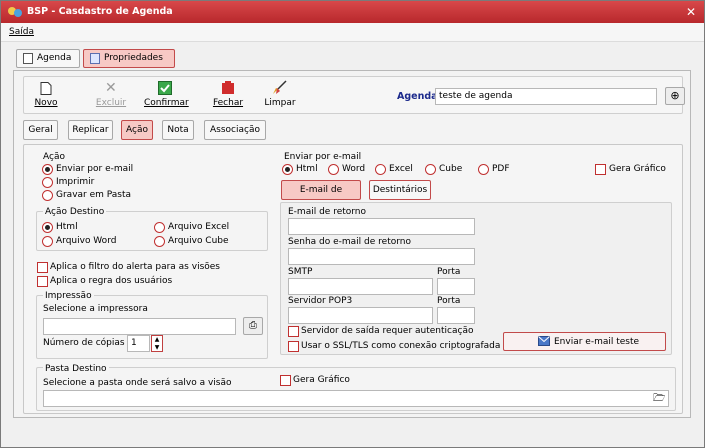 The width and height of the screenshot is (705, 448). Describe the element at coordinates (100, 11) in the screenshot. I see `window-title: BSP - Casdastro de Agenda` at that location.